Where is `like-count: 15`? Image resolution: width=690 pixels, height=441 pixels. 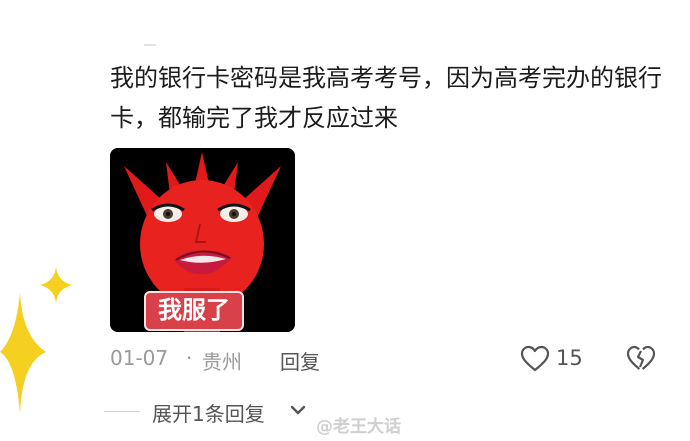
like-count: 15 is located at coordinates (569, 358).